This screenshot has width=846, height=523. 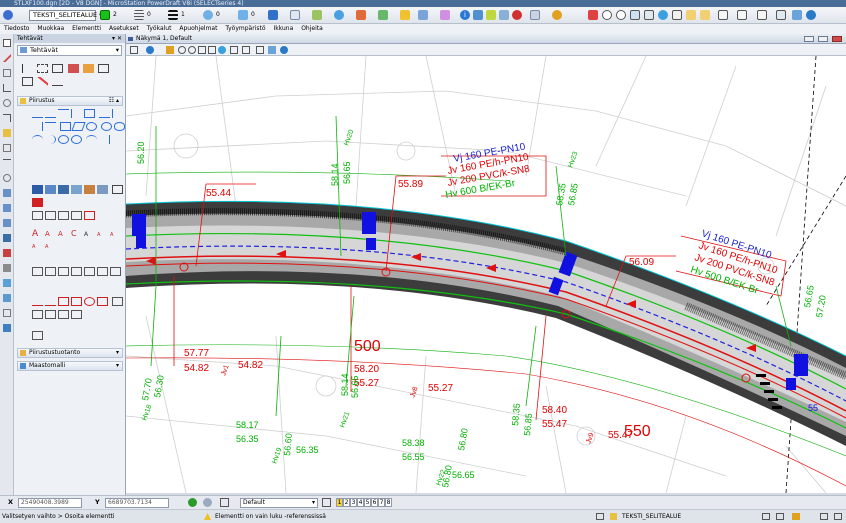 I want to click on line-style-icon, so click(x=139, y=15).